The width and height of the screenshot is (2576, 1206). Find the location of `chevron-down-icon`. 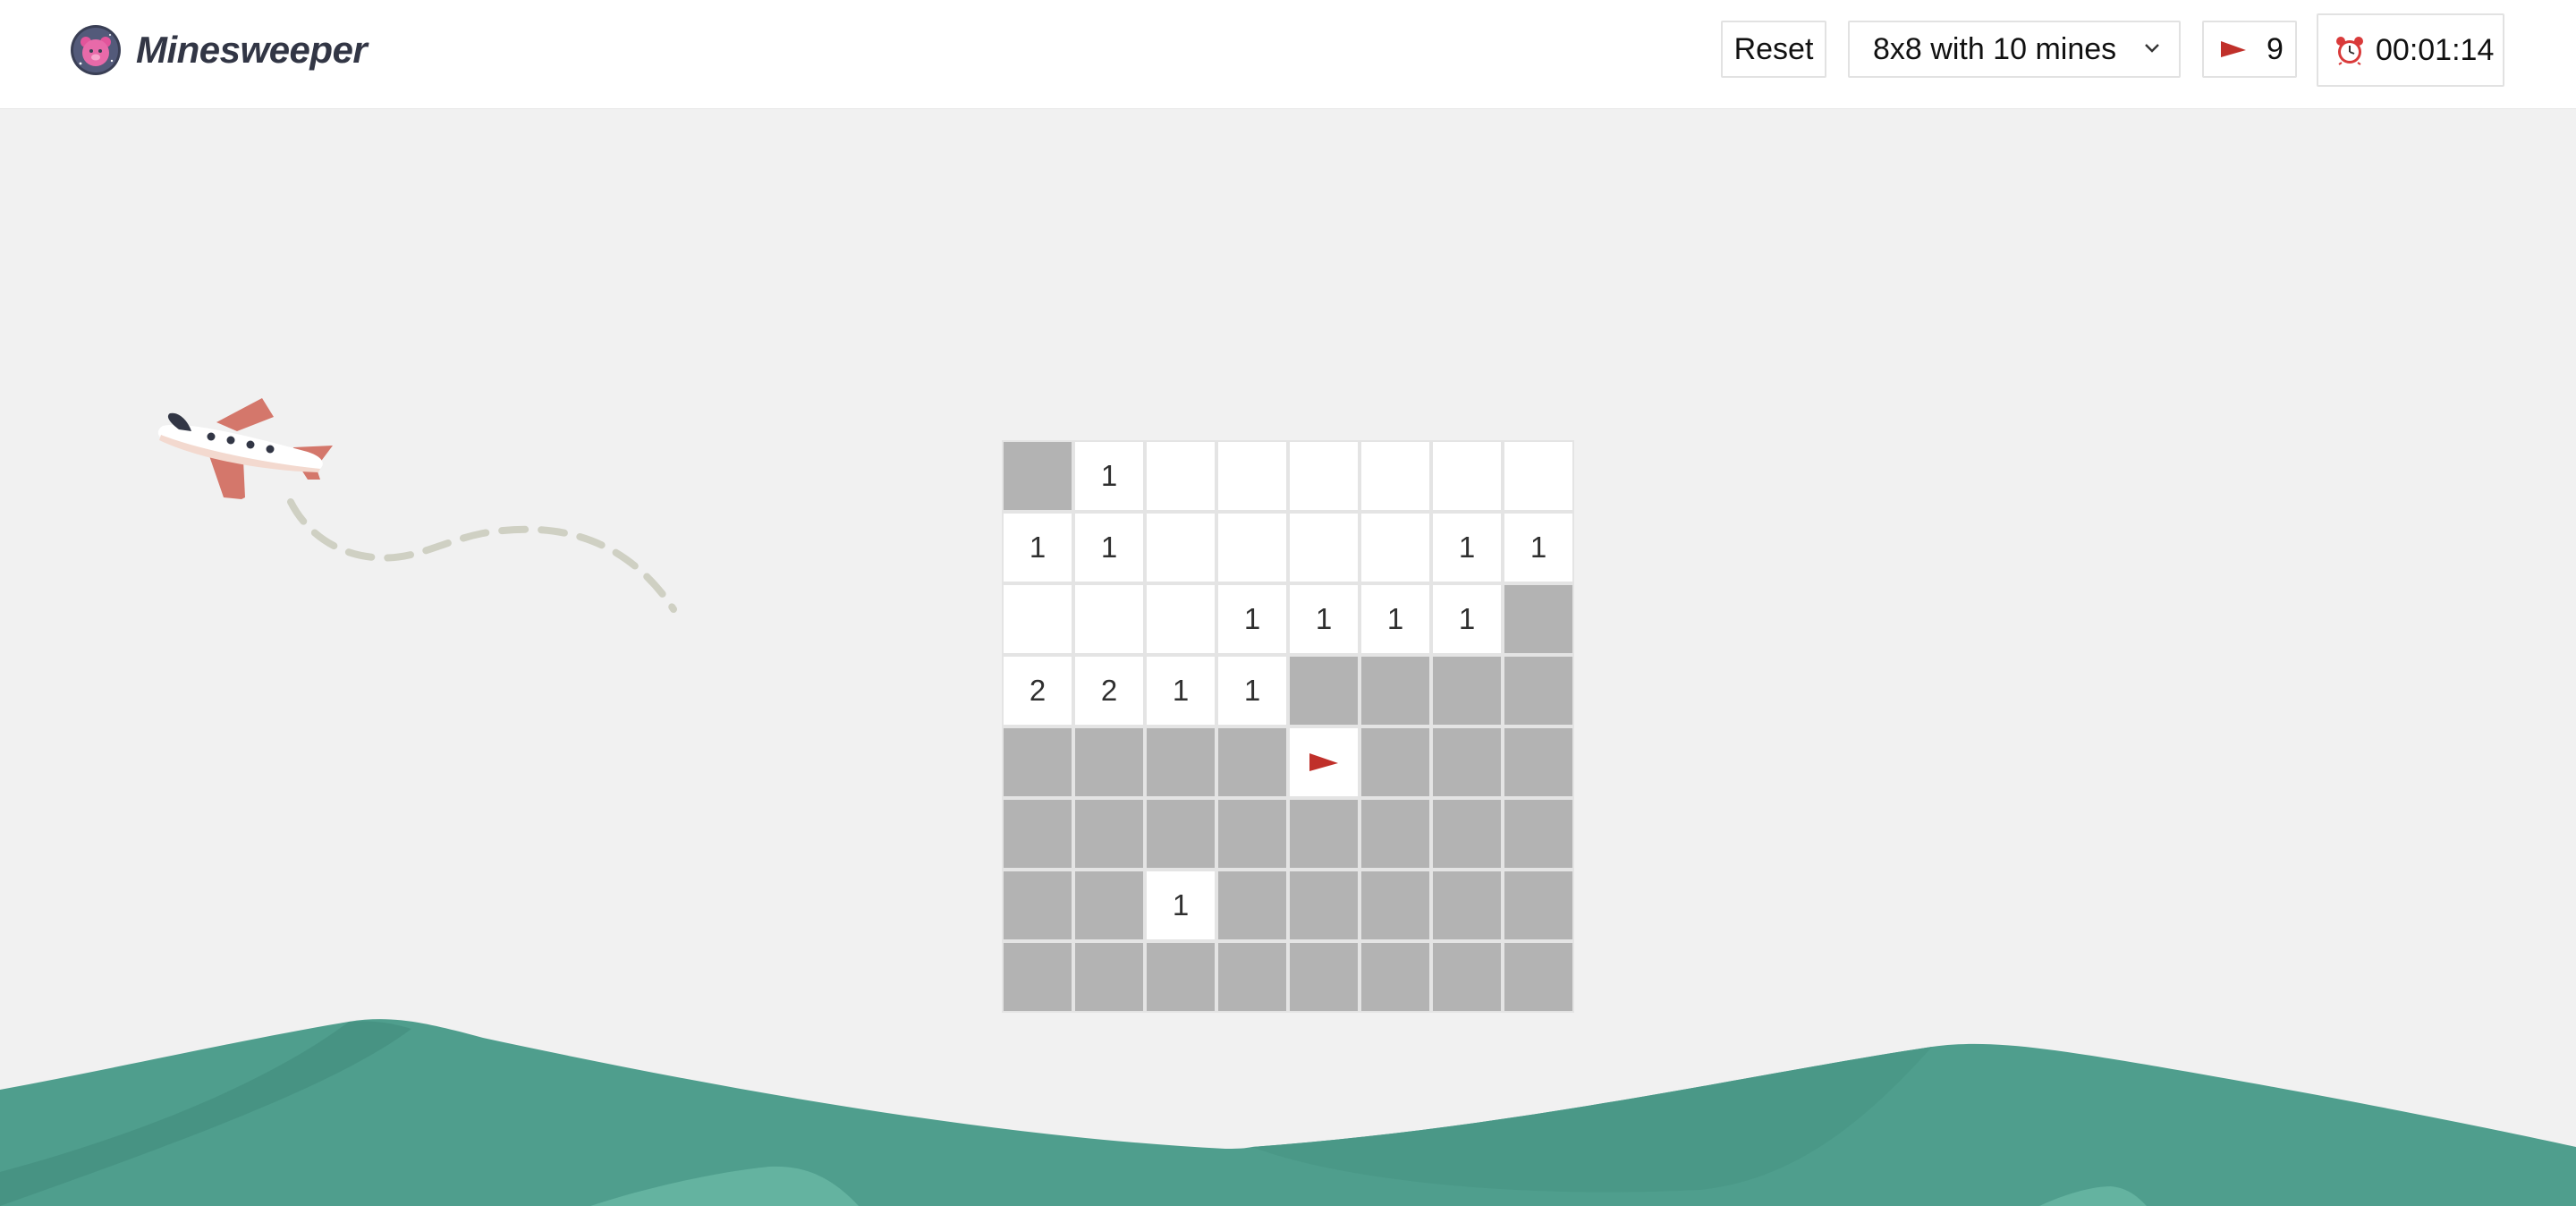

chevron-down-icon is located at coordinates (2152, 48).